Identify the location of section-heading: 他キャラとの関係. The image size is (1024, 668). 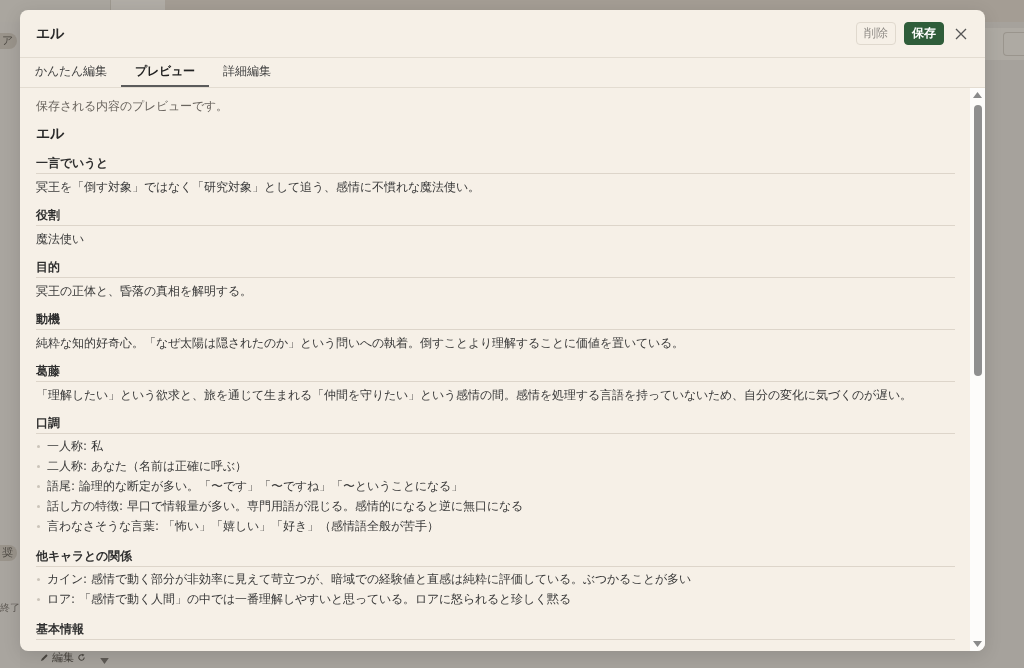
(495, 557).